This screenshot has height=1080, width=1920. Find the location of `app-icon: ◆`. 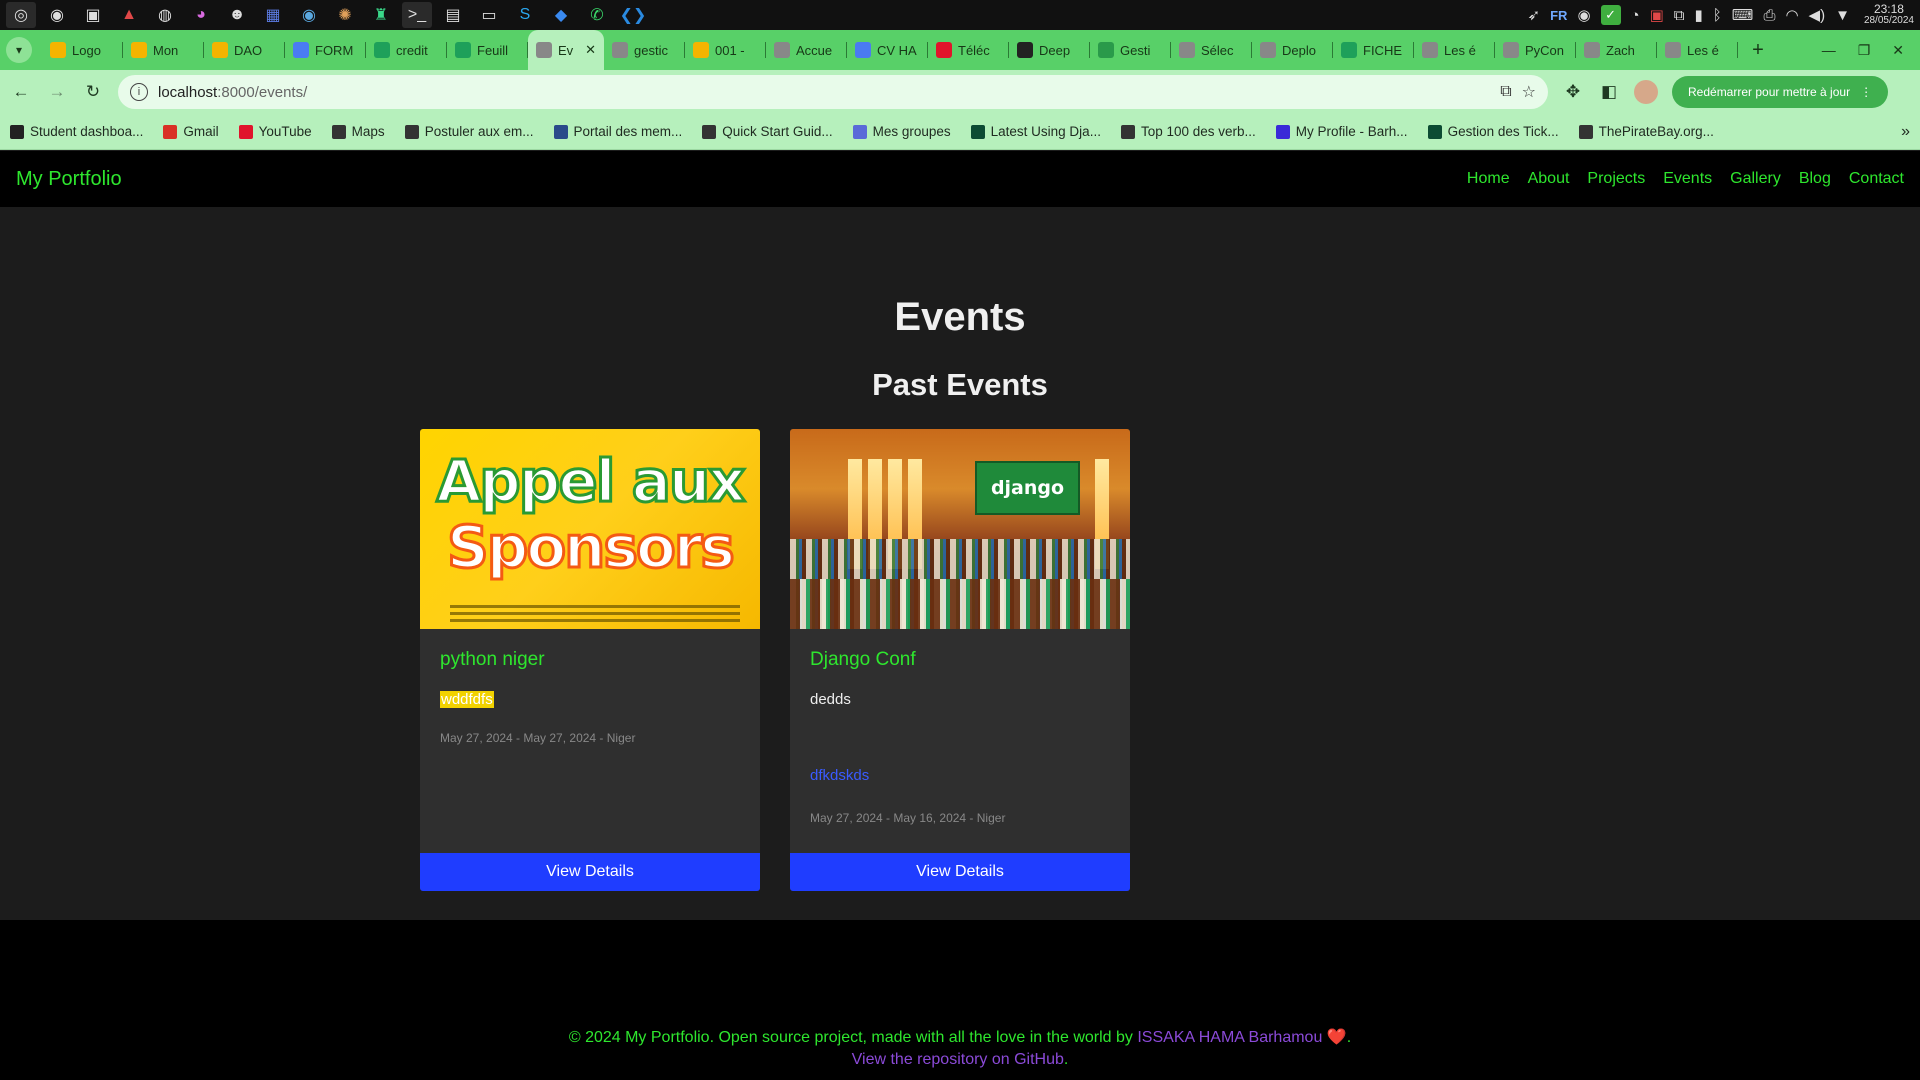

app-icon: ◆ is located at coordinates (561, 15).